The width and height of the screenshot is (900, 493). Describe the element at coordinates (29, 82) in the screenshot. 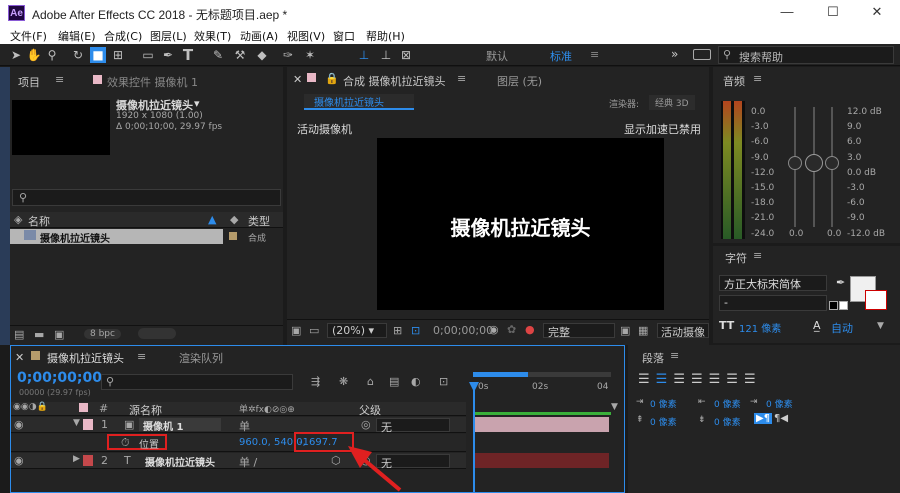

I see `tab-project: 项目` at that location.